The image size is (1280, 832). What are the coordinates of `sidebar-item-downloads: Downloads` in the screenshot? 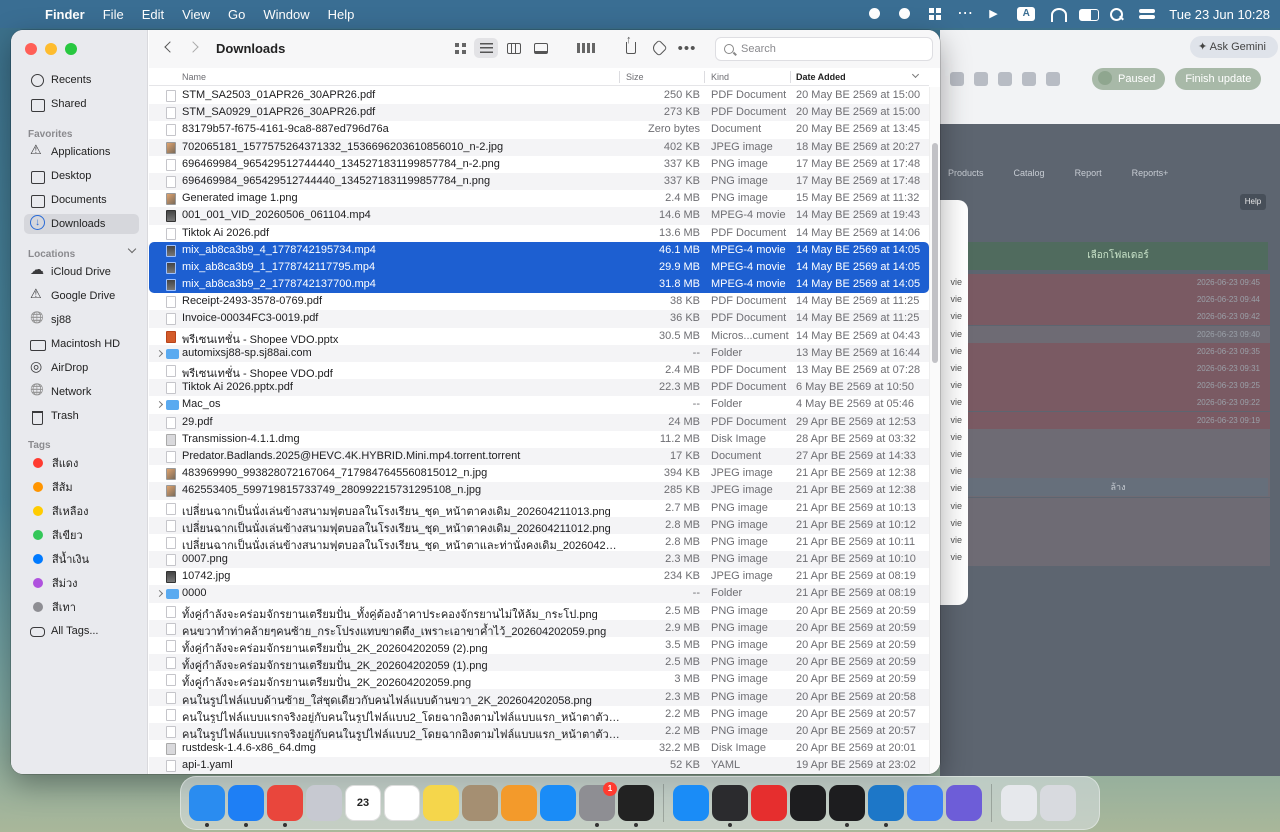 It's located at (81, 224).